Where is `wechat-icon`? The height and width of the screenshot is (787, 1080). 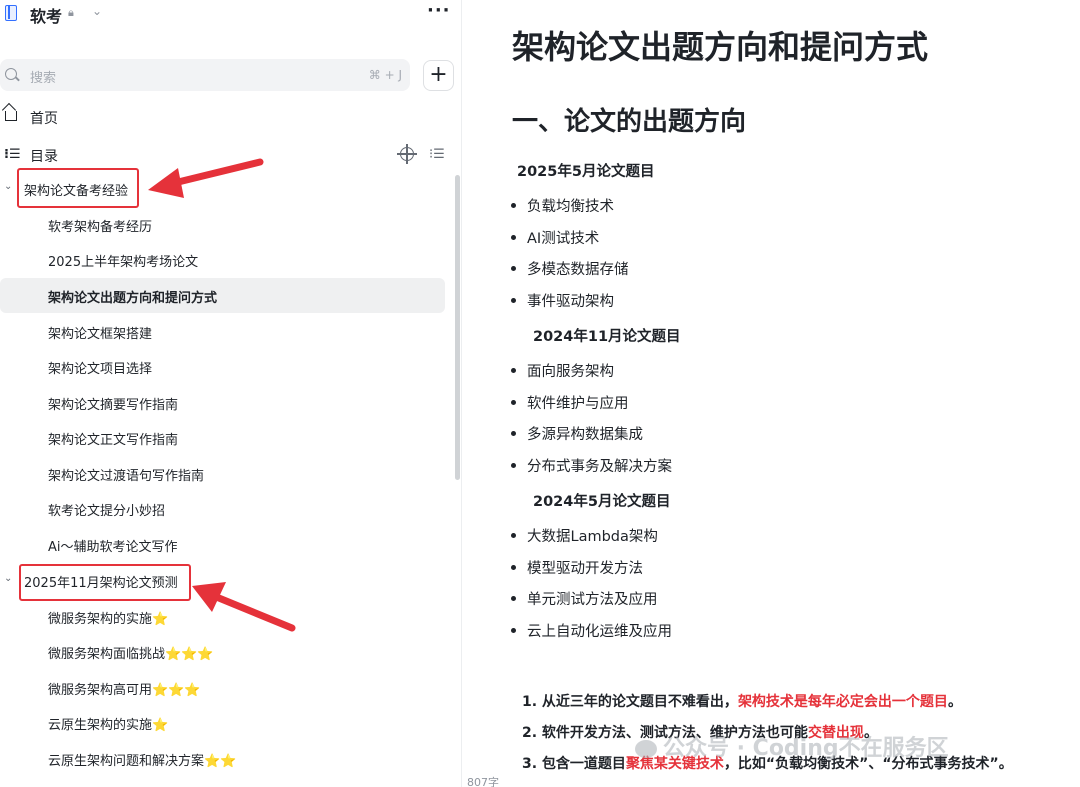
wechat-icon is located at coordinates (646, 749).